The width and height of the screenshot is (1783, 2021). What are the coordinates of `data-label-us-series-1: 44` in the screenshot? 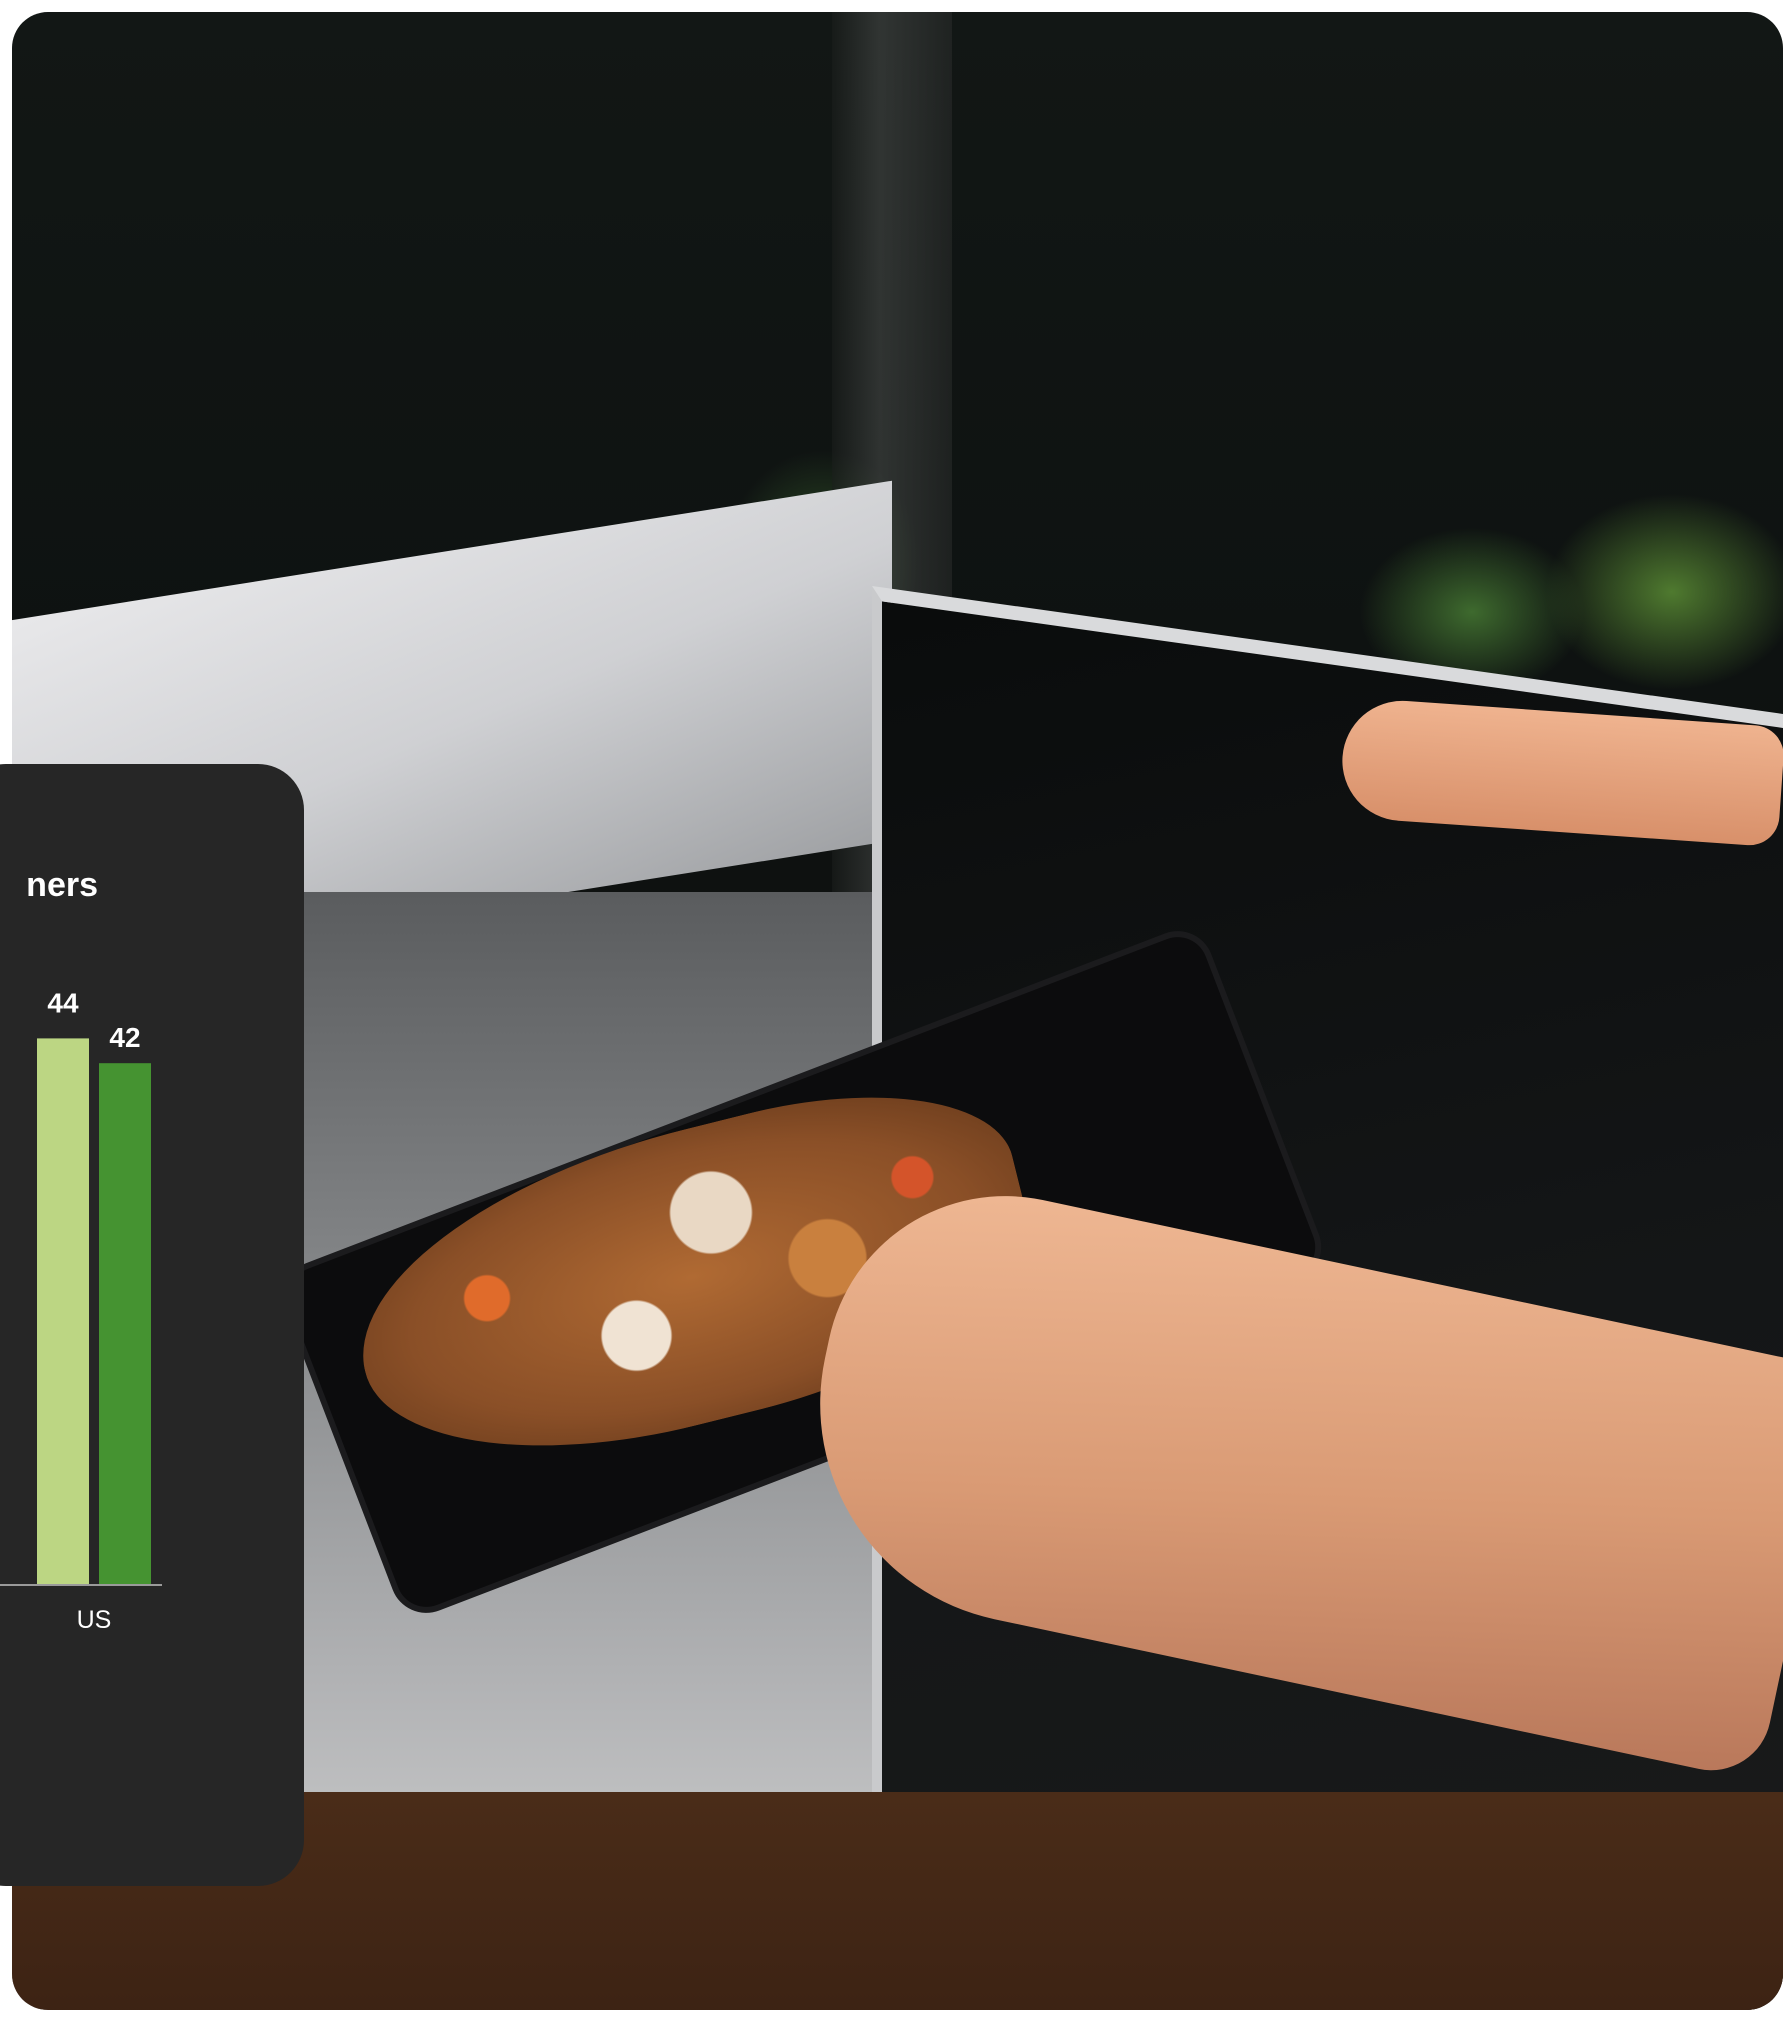 It's located at (63, 1002).